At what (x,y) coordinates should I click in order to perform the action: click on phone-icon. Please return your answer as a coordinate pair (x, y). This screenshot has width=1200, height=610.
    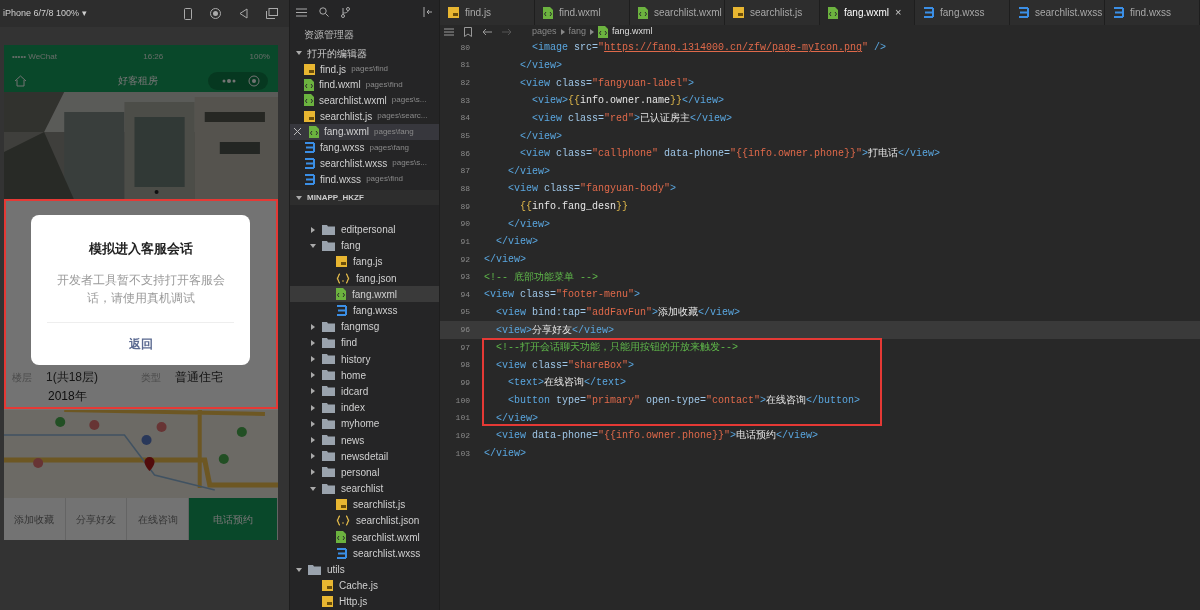
    Looking at the image, I should click on (188, 13).